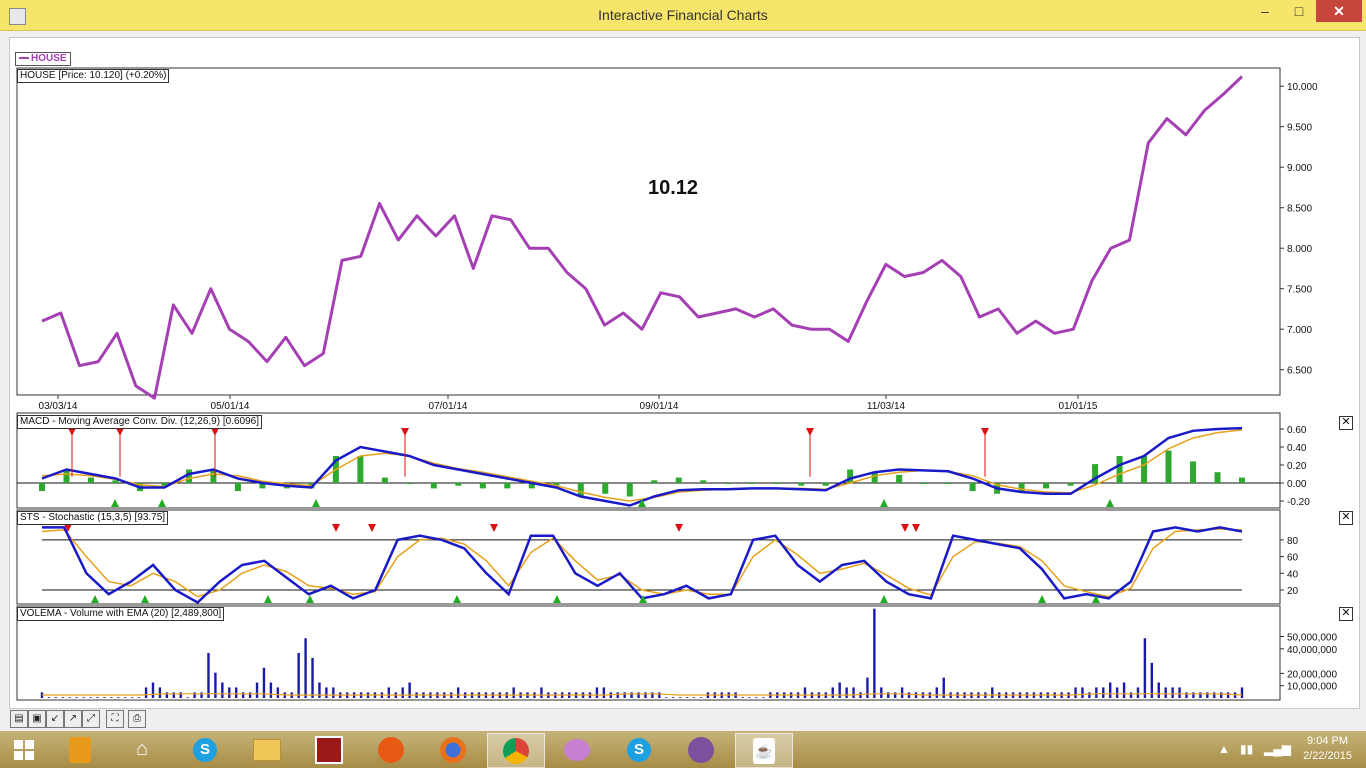  What do you see at coordinates (1298, 502) in the screenshot?
I see `macd-tick-label: -0.20` at bounding box center [1298, 502].